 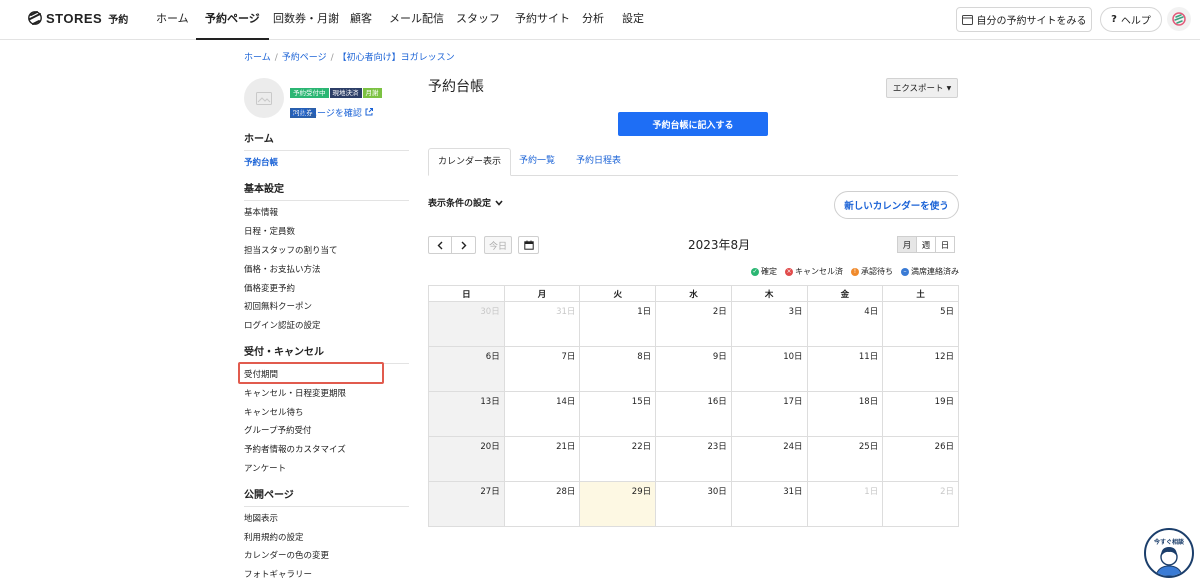 I want to click on brand-name: STORES, so click(x=74, y=18).